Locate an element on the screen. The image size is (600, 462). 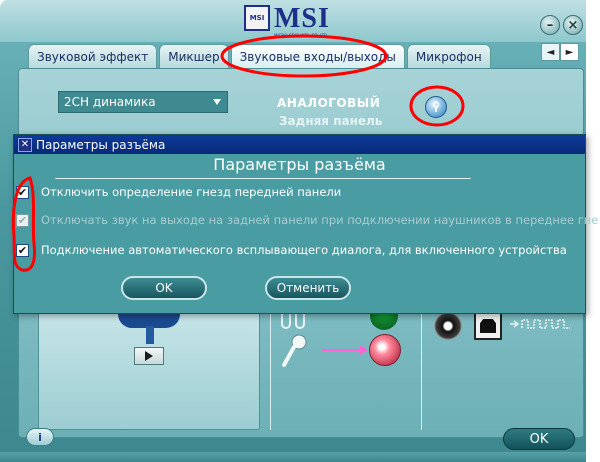
tab-scroll-left-button: ◄ is located at coordinates (550, 52).